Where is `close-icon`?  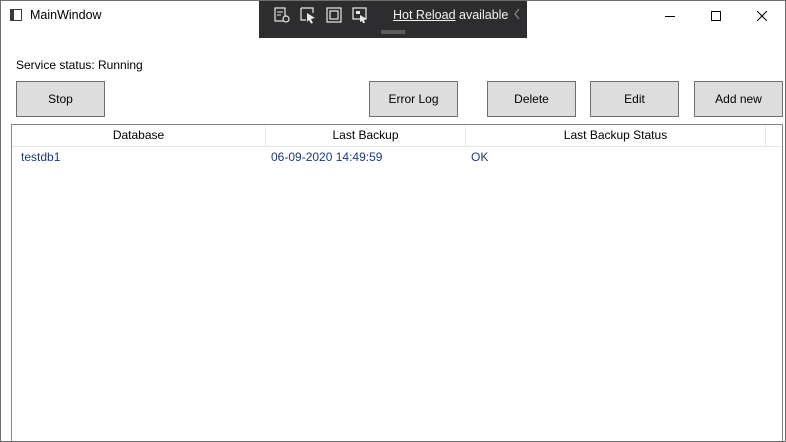
close-icon is located at coordinates (762, 16).